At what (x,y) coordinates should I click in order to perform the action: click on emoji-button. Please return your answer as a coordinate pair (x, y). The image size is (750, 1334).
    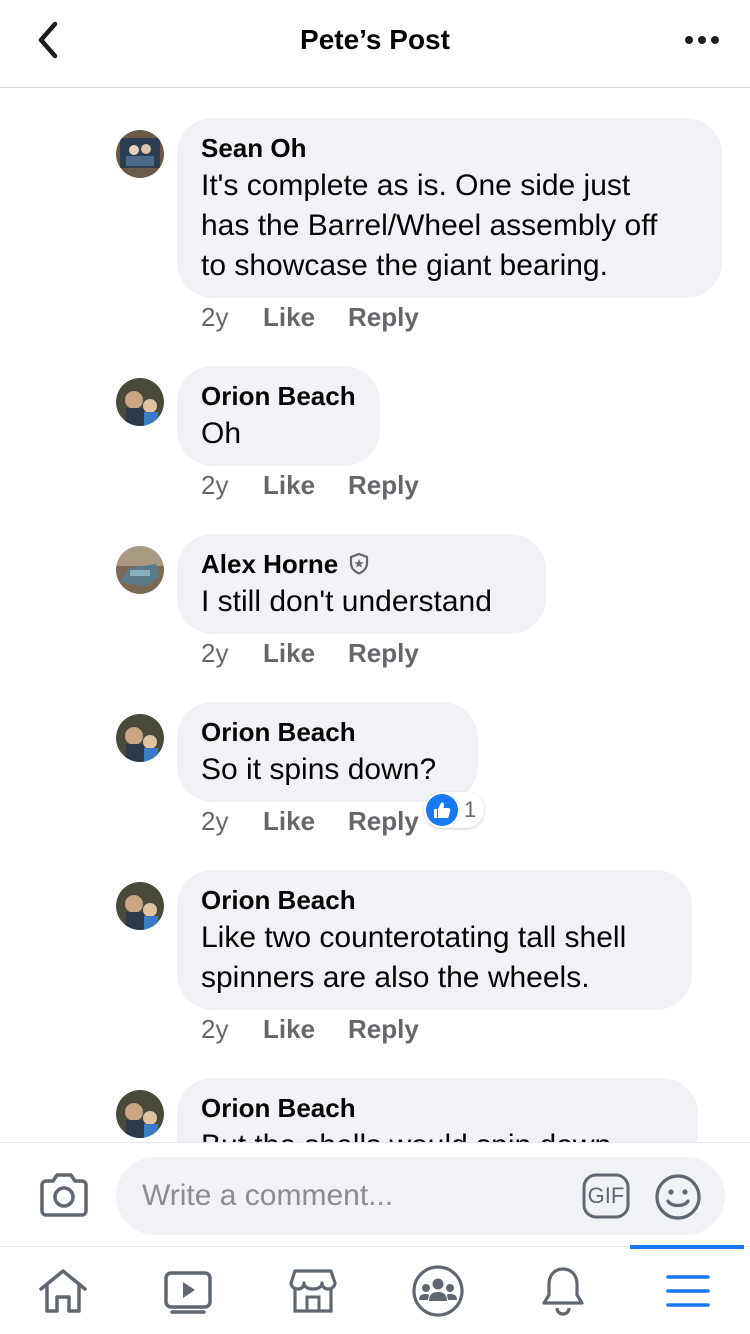
    Looking at the image, I should click on (678, 1197).